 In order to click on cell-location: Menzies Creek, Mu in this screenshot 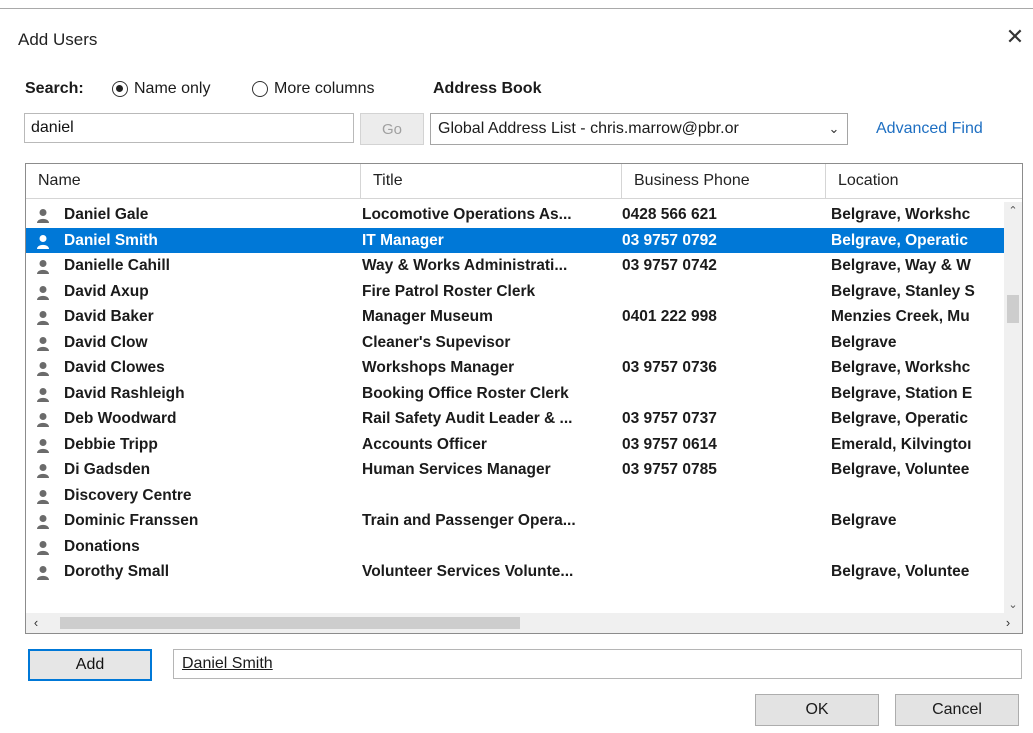, I will do `click(900, 316)`.